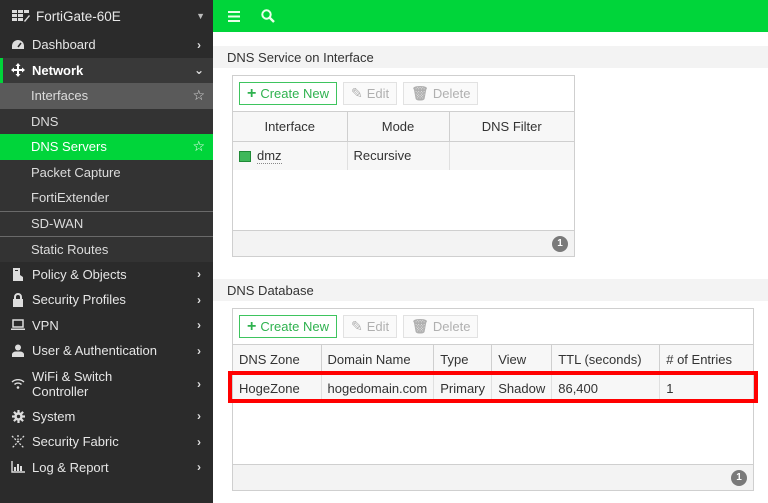 This screenshot has height=503, width=768. I want to click on cell-type: Primary, so click(463, 388).